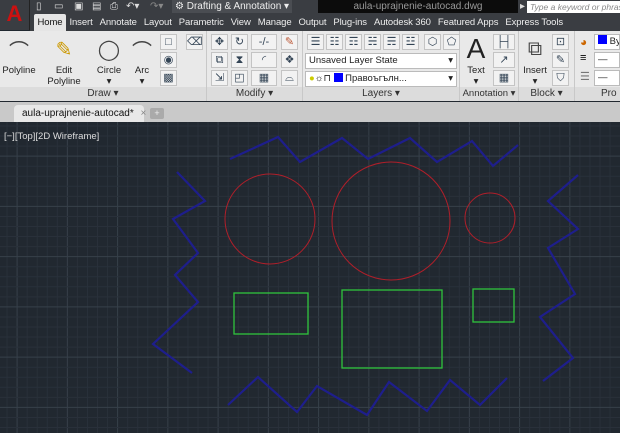 Image resolution: width=620 pixels, height=433 pixels. Describe the element at coordinates (504, 78) in the screenshot. I see `table-icon: ▦` at that location.